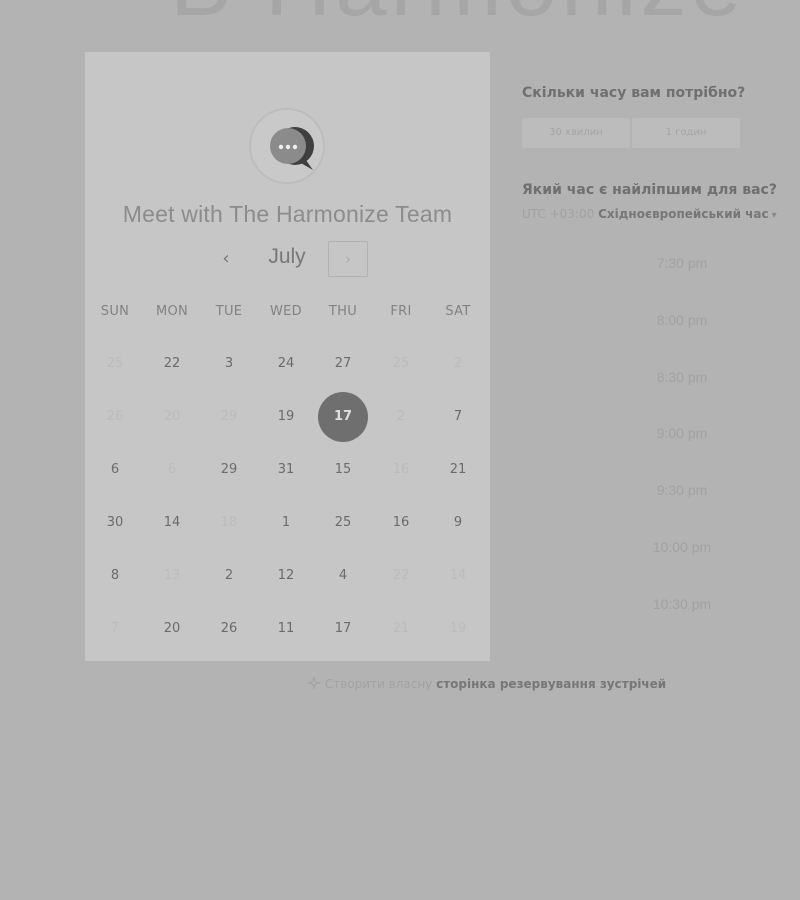 This screenshot has width=800, height=900. I want to click on weekday-label: WED, so click(286, 311).